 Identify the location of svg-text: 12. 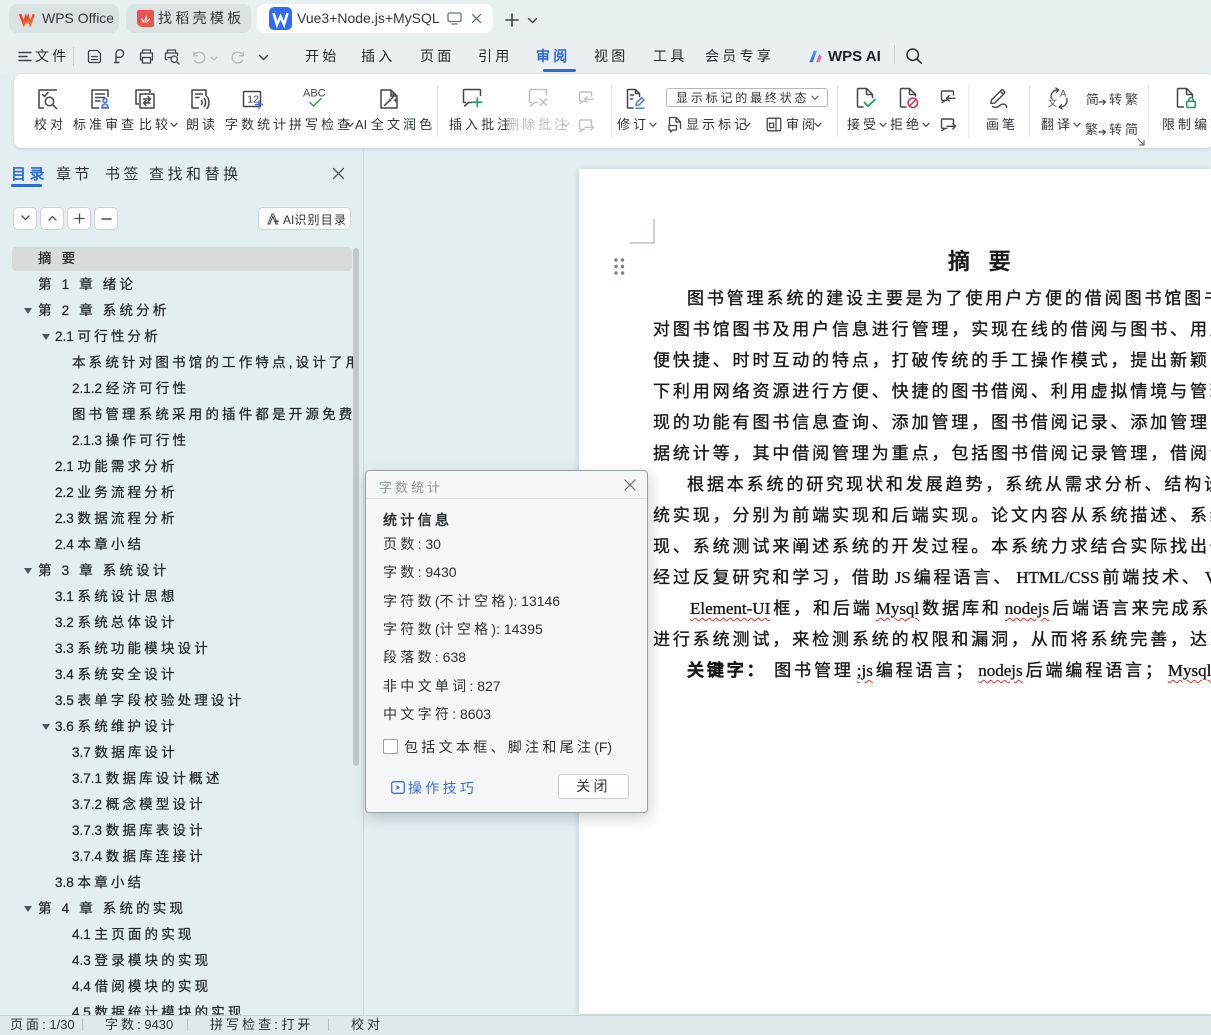
(253, 100).